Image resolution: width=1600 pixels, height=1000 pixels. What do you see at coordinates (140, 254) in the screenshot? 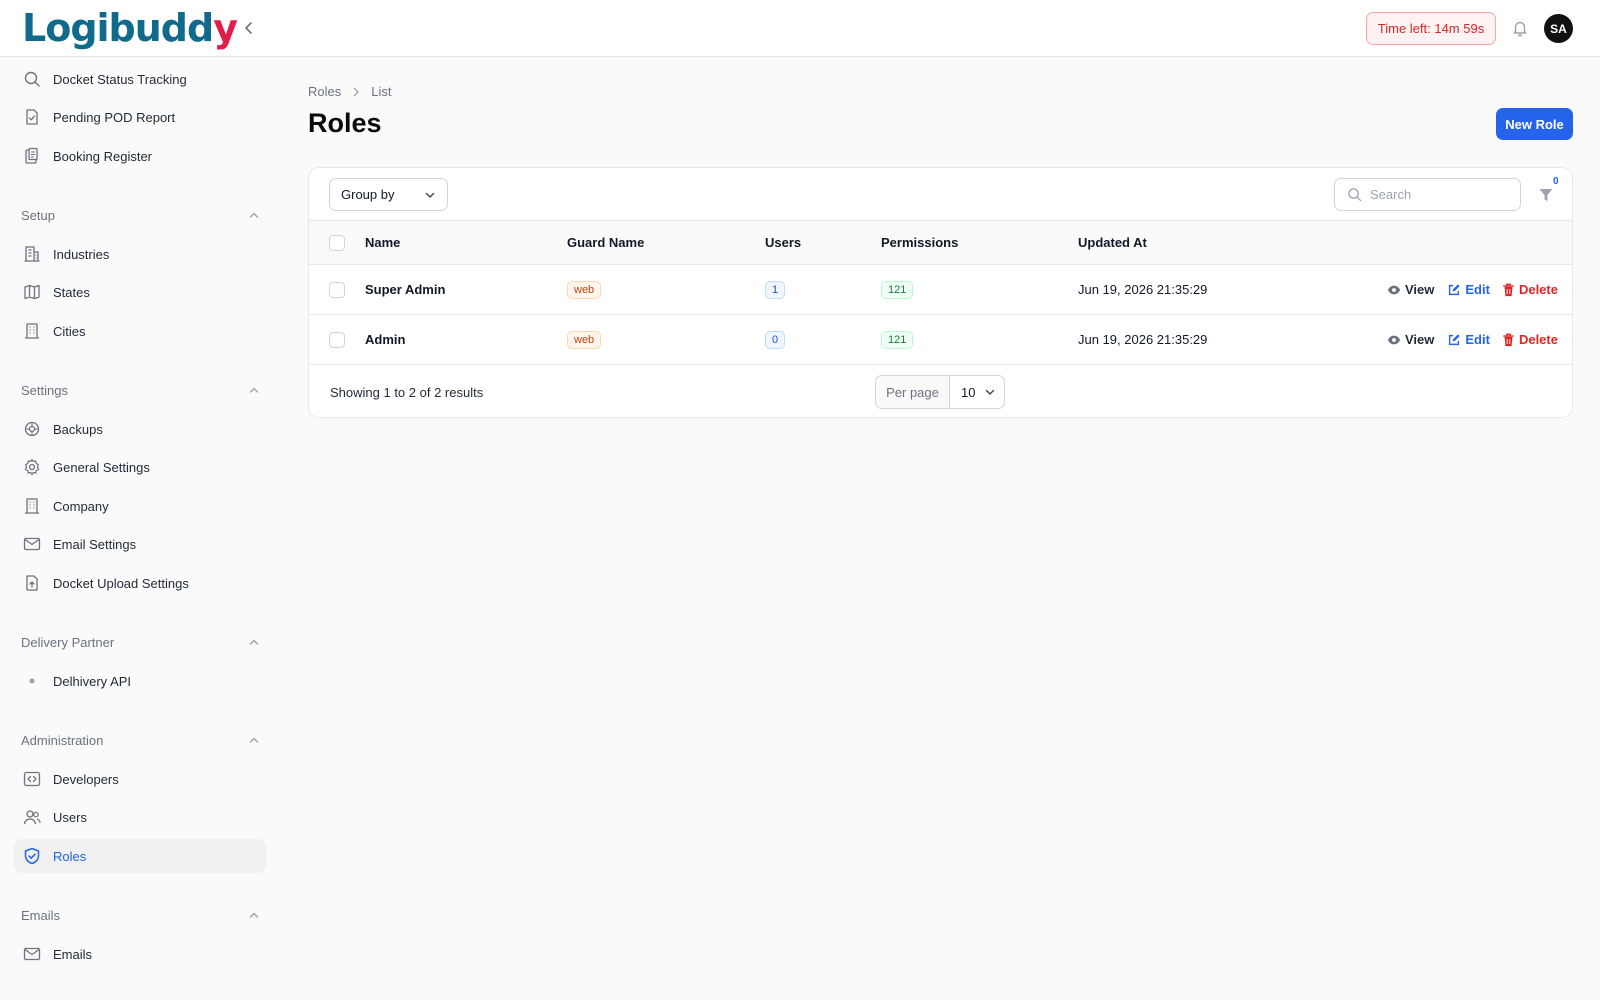
I see `sidebar-item-industries: Industries` at bounding box center [140, 254].